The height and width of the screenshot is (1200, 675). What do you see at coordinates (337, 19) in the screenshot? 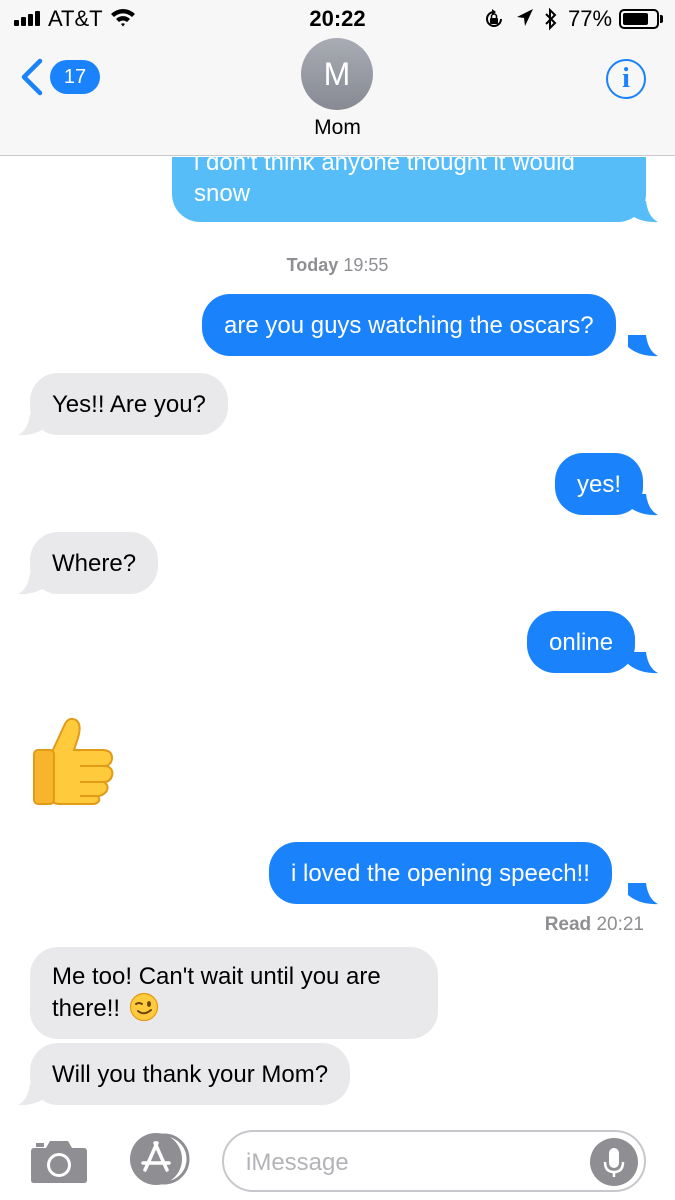
I see `status-bar: AT&T 20:22 77%` at bounding box center [337, 19].